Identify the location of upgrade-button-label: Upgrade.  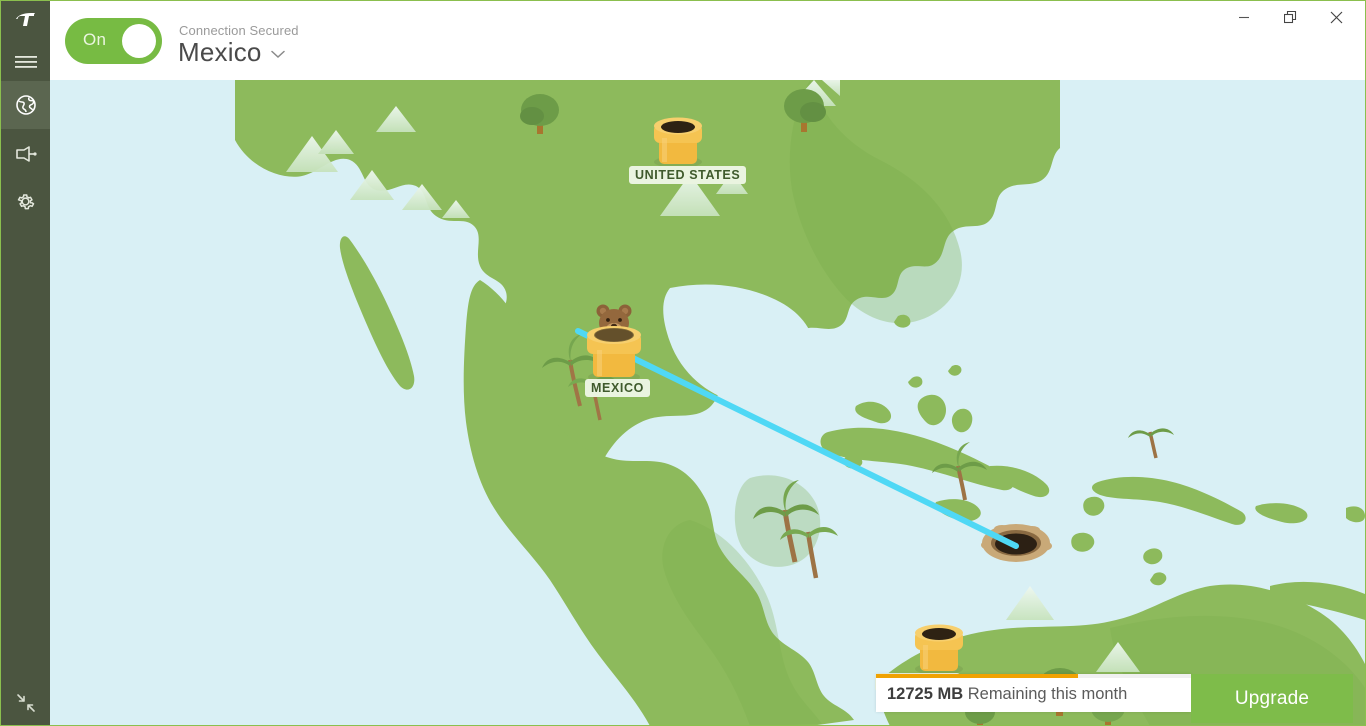
(1272, 698).